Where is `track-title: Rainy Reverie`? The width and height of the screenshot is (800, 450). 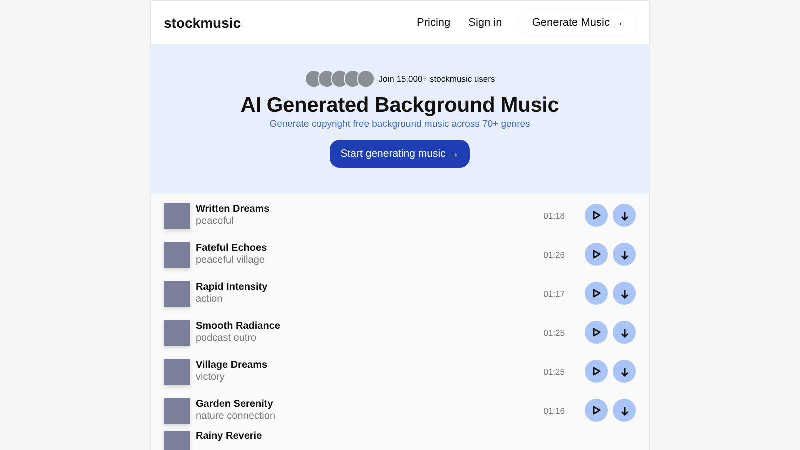
track-title: Rainy Reverie is located at coordinates (230, 436).